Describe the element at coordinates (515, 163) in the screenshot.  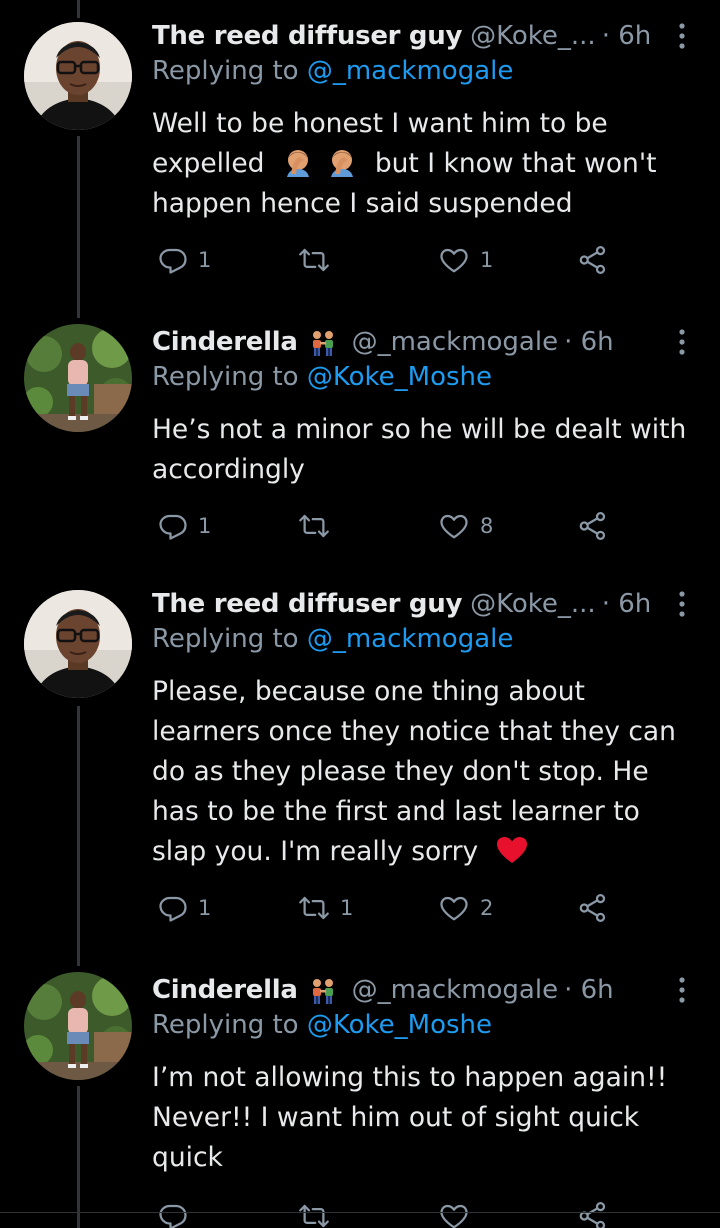
I see `text-fragment: but I know that won't` at that location.